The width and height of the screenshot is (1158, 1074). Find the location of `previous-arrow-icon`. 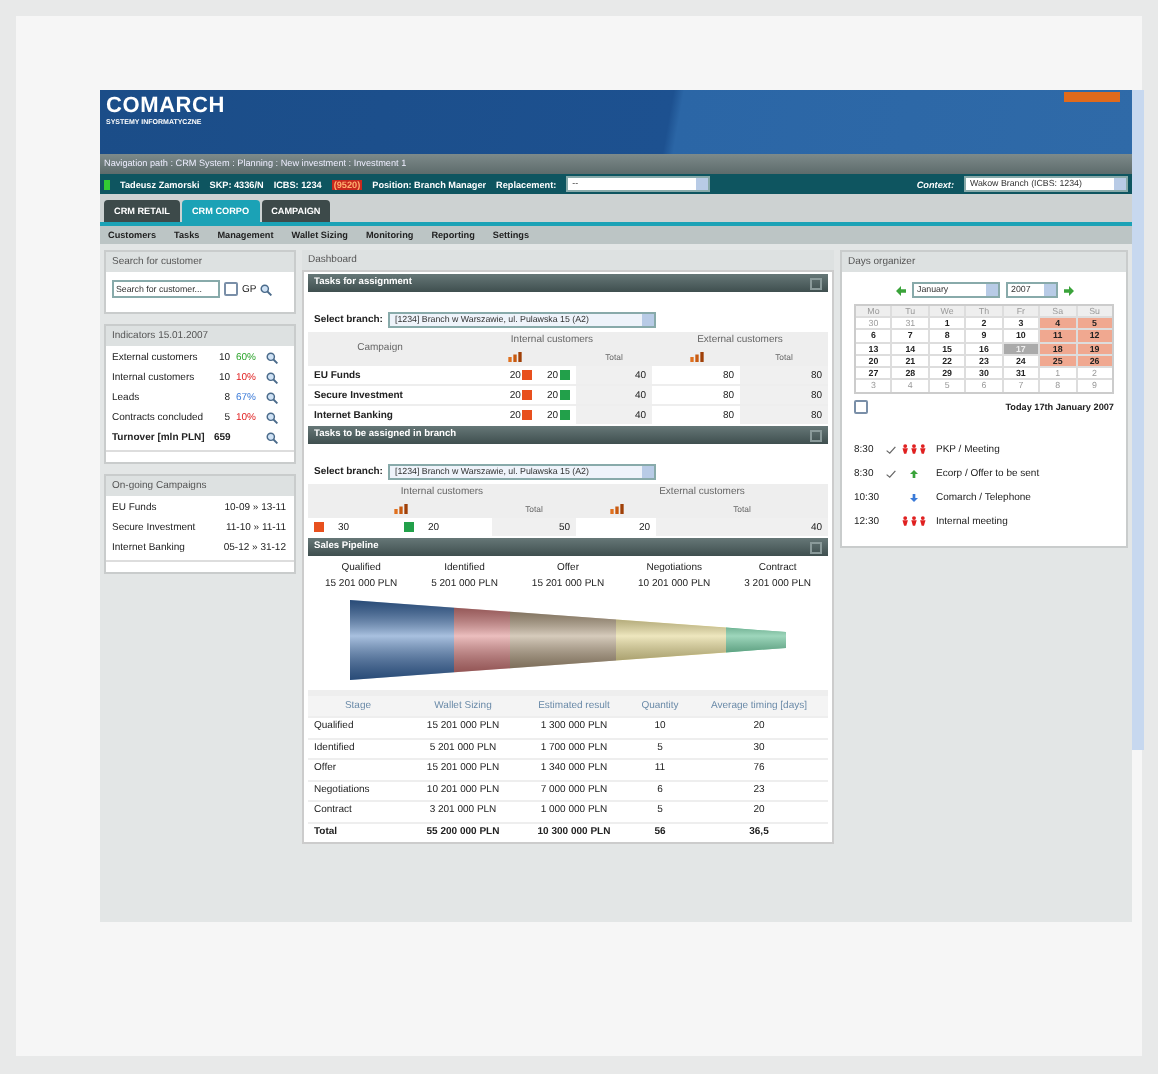

previous-arrow-icon is located at coordinates (900, 290).